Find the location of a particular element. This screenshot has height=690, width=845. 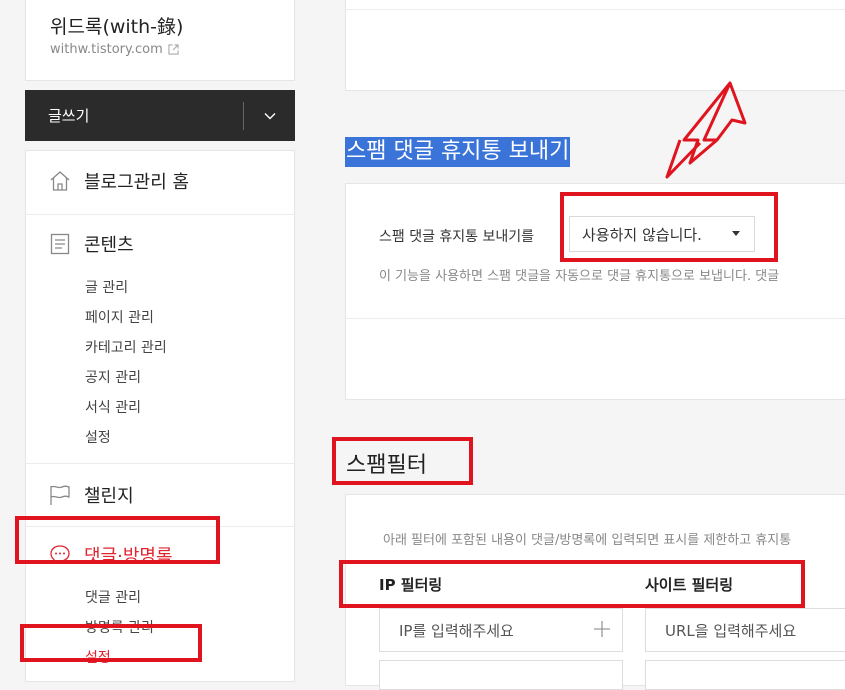

flag-icon is located at coordinates (60, 495).